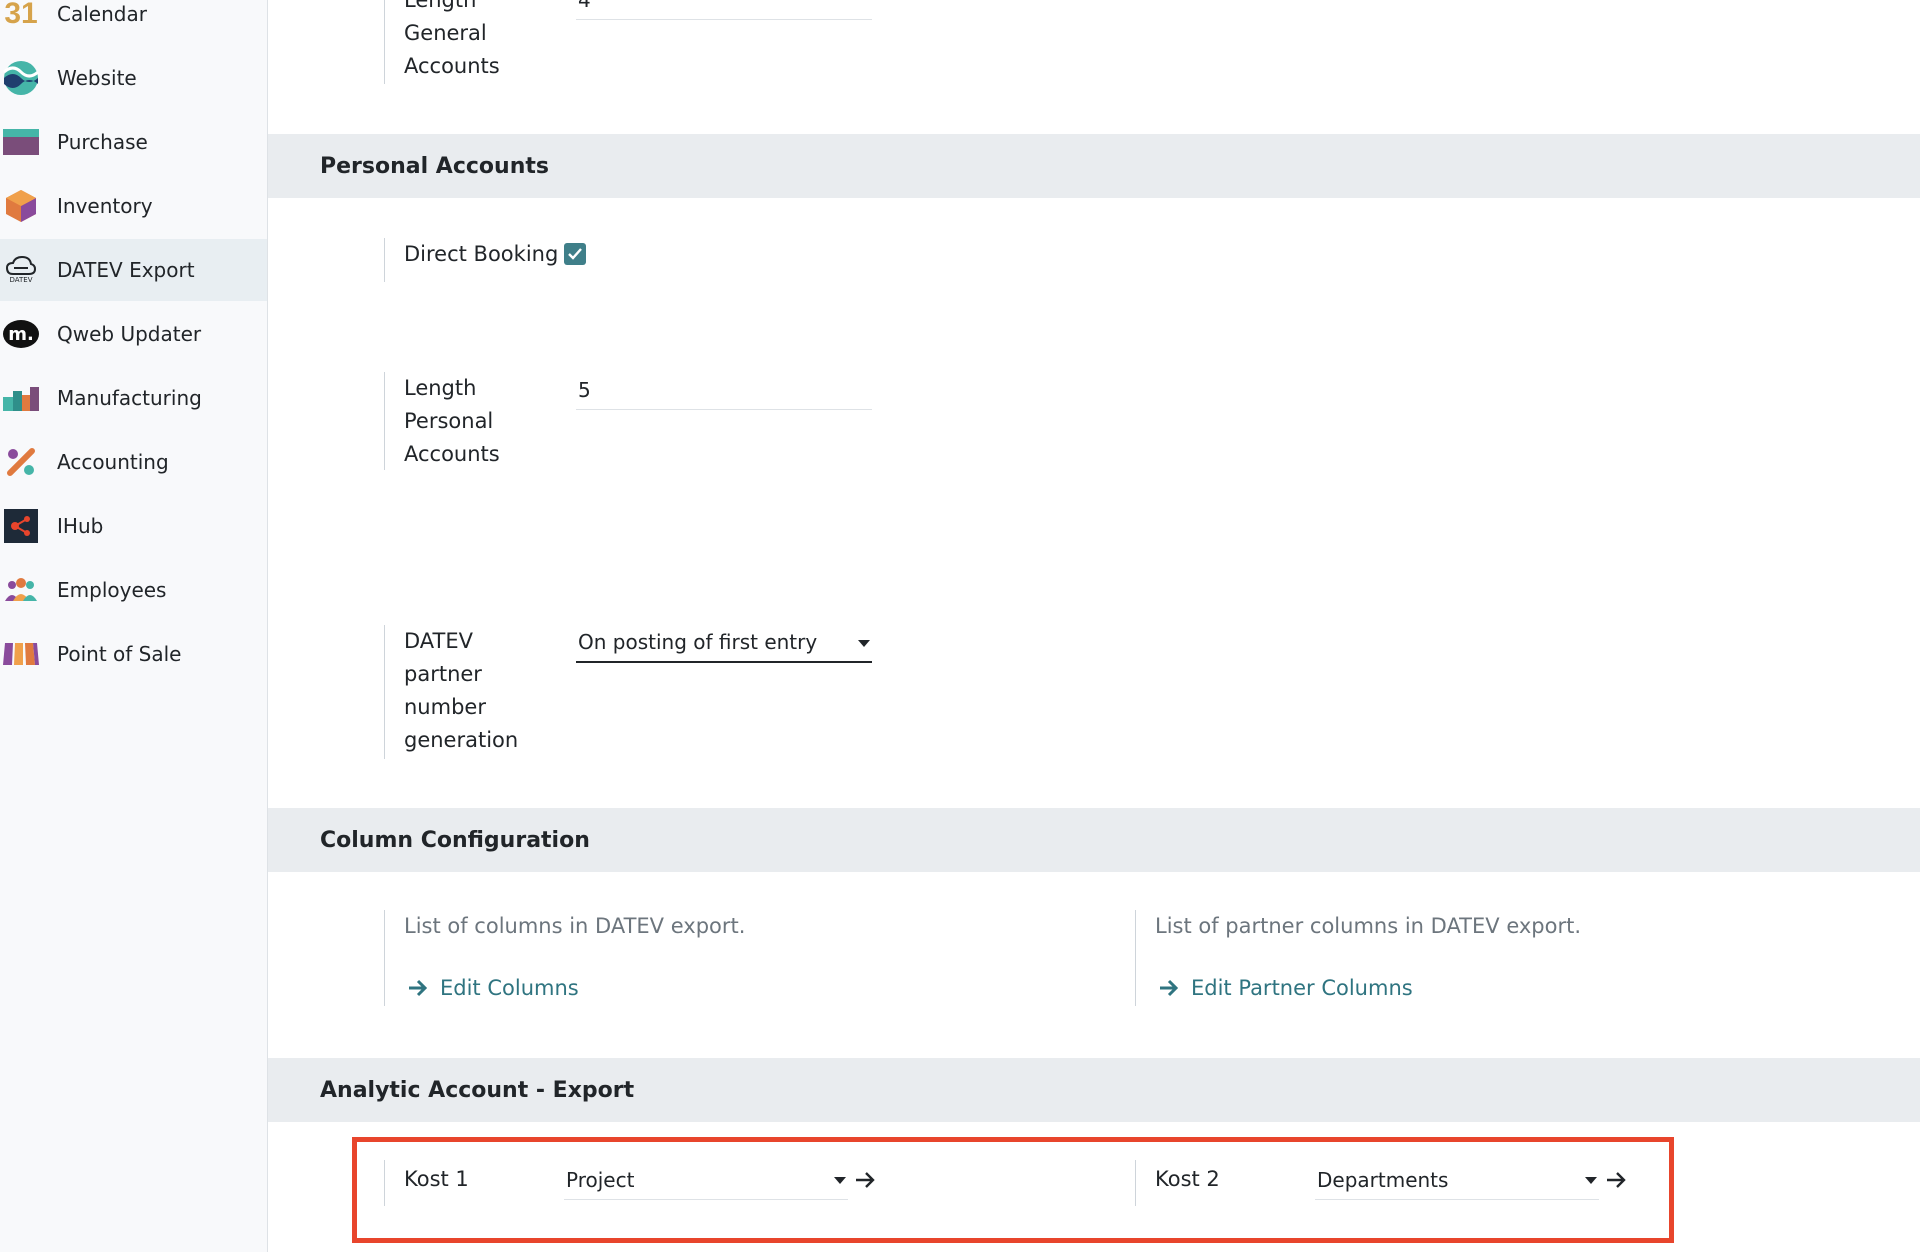 The width and height of the screenshot is (1920, 1252). Describe the element at coordinates (119, 654) in the screenshot. I see `sidebar-item-label: Point of Sale` at that location.